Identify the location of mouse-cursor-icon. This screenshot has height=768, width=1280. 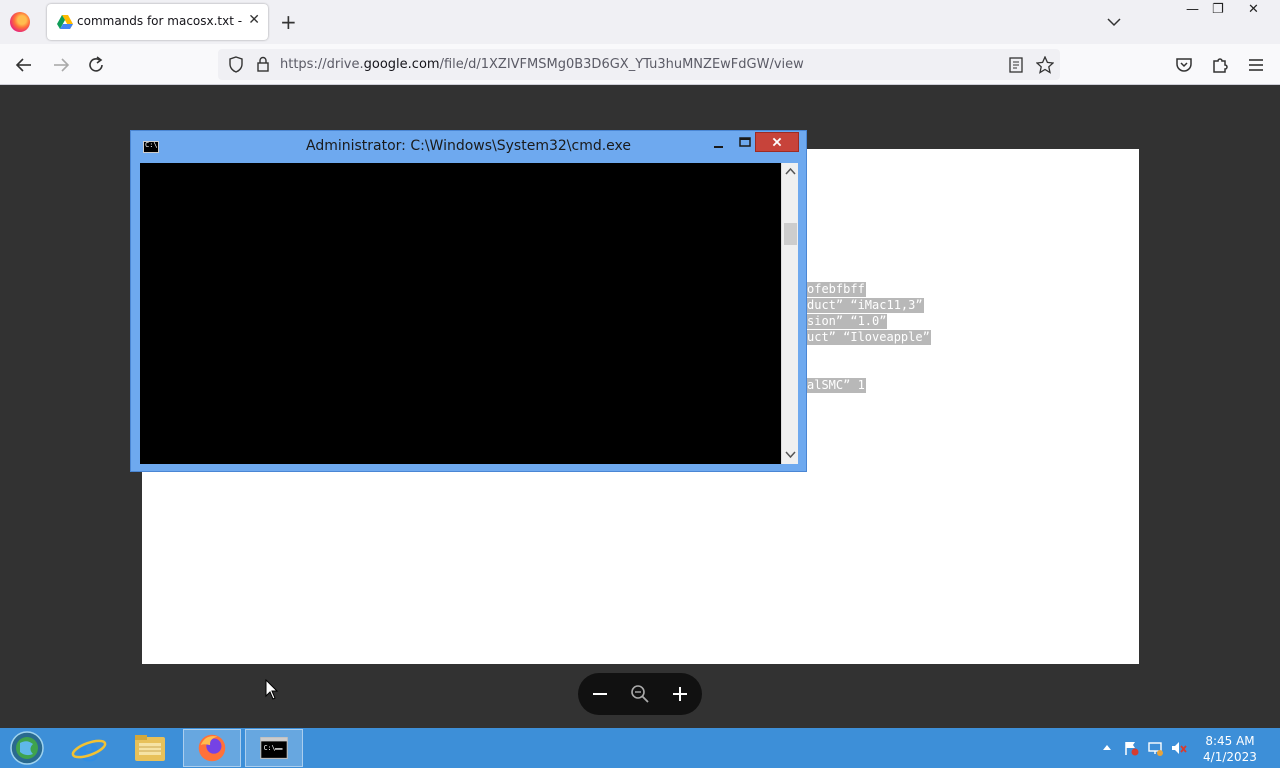
(272, 689).